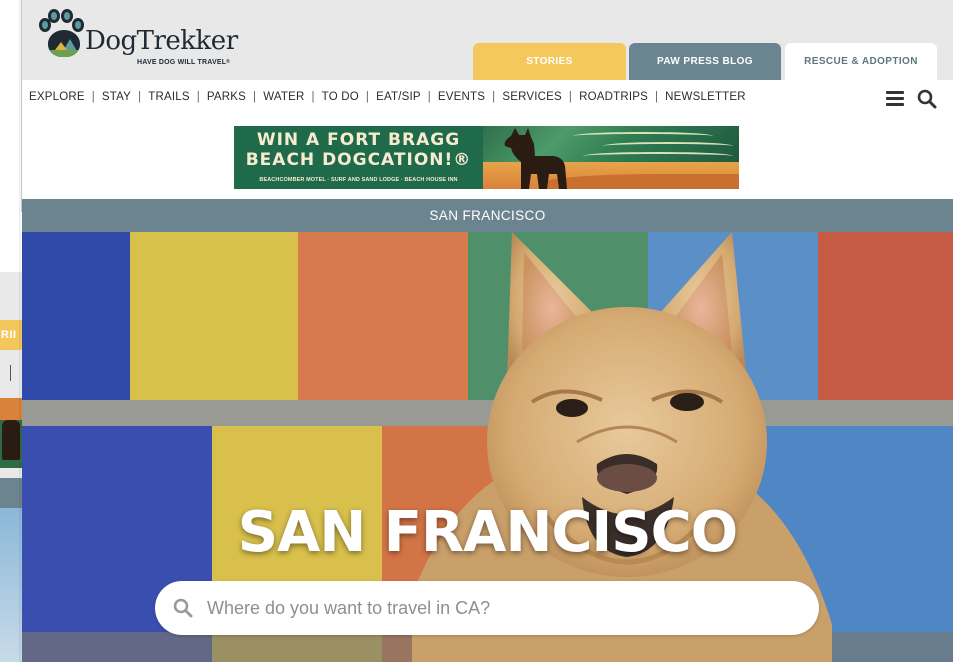 Image resolution: width=953 pixels, height=662 pixels. Describe the element at coordinates (461, 97) in the screenshot. I see `nav-item-events: EVENTS` at that location.